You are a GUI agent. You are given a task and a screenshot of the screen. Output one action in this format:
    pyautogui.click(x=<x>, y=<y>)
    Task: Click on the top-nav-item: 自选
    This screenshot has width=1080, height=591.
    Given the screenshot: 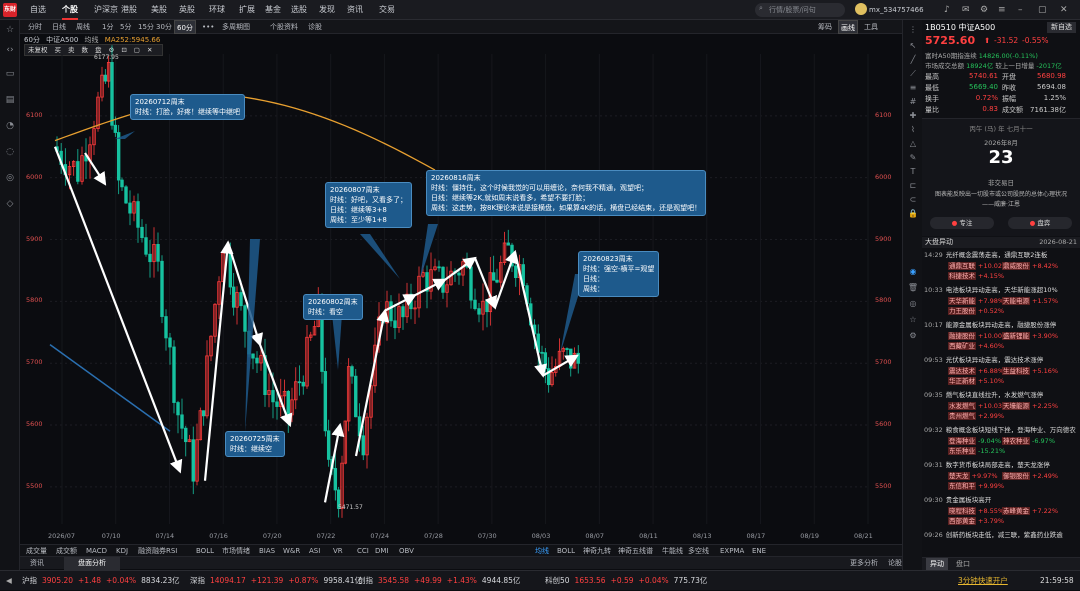 What is the action you would take?
    pyautogui.click(x=38, y=10)
    